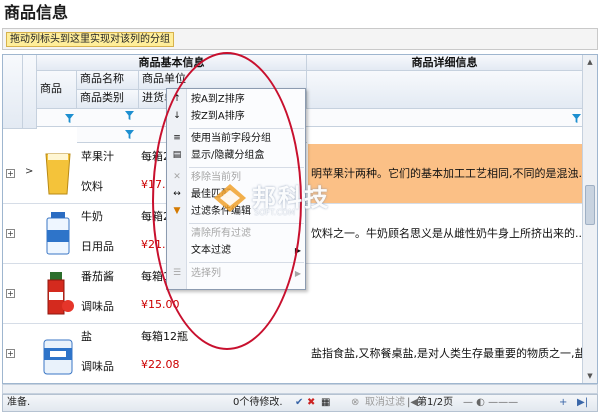 The height and width of the screenshot is (412, 600). I want to click on menu-item-filter-editor: ▼ 过滤条件编辑, so click(237, 211).